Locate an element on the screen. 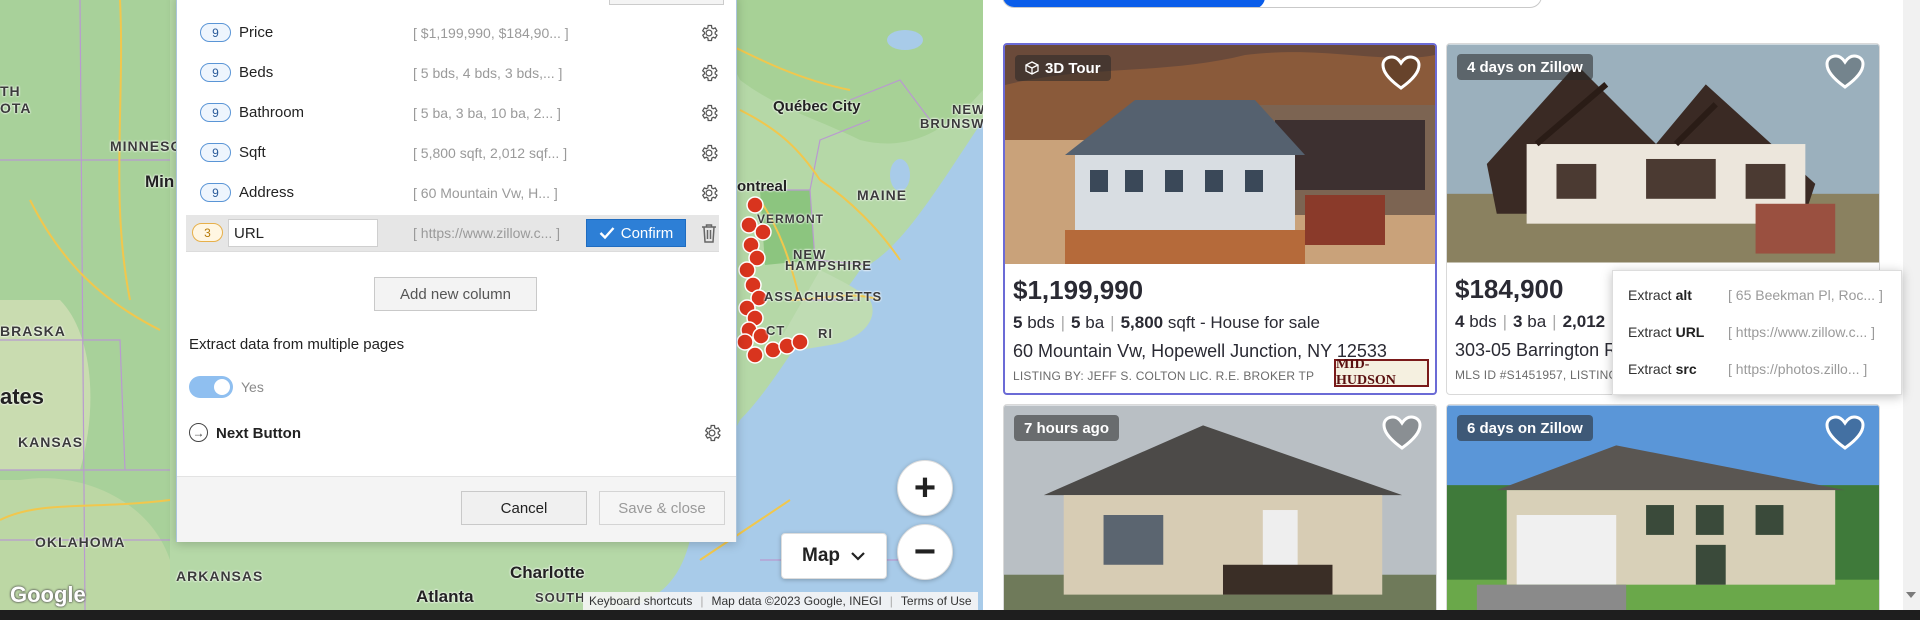 Image resolution: width=1920 pixels, height=620 pixels. map-label-new-brunswick-2: BRUNSW is located at coordinates (951, 123).